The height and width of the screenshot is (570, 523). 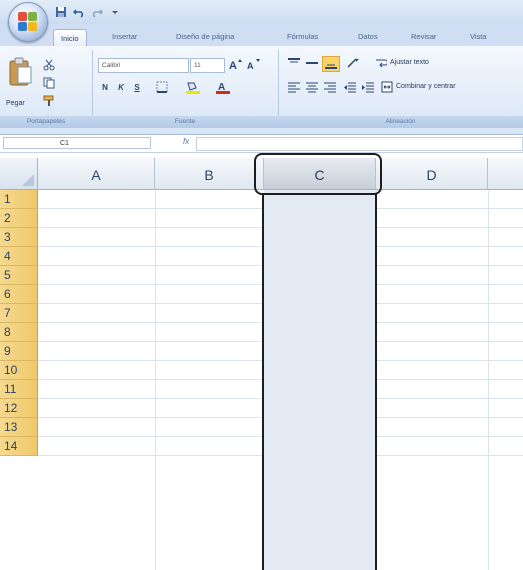 What do you see at coordinates (19, 332) in the screenshot?
I see `row-header-8: 8` at bounding box center [19, 332].